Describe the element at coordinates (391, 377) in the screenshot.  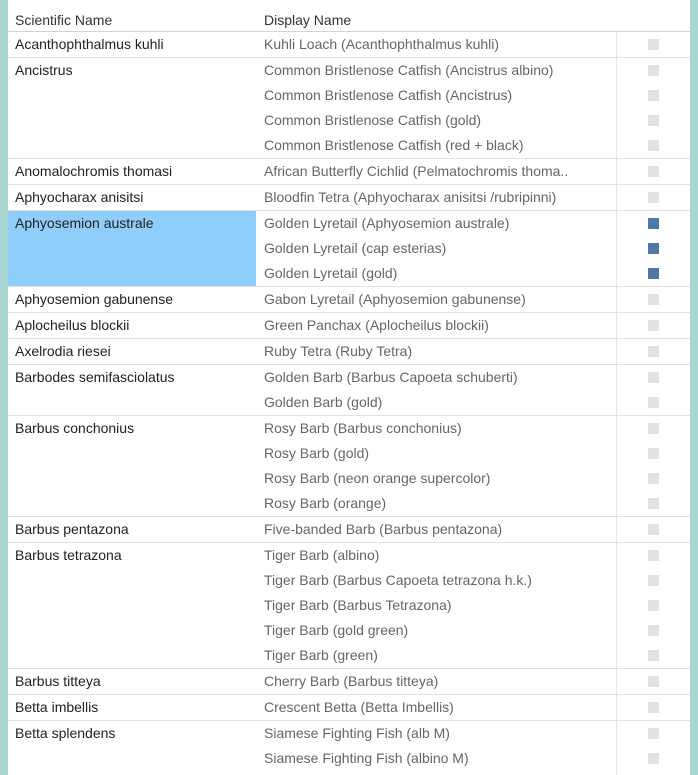
I see `display-name-cell: Golden Barb (Barbus Capoeta schuberti)` at that location.